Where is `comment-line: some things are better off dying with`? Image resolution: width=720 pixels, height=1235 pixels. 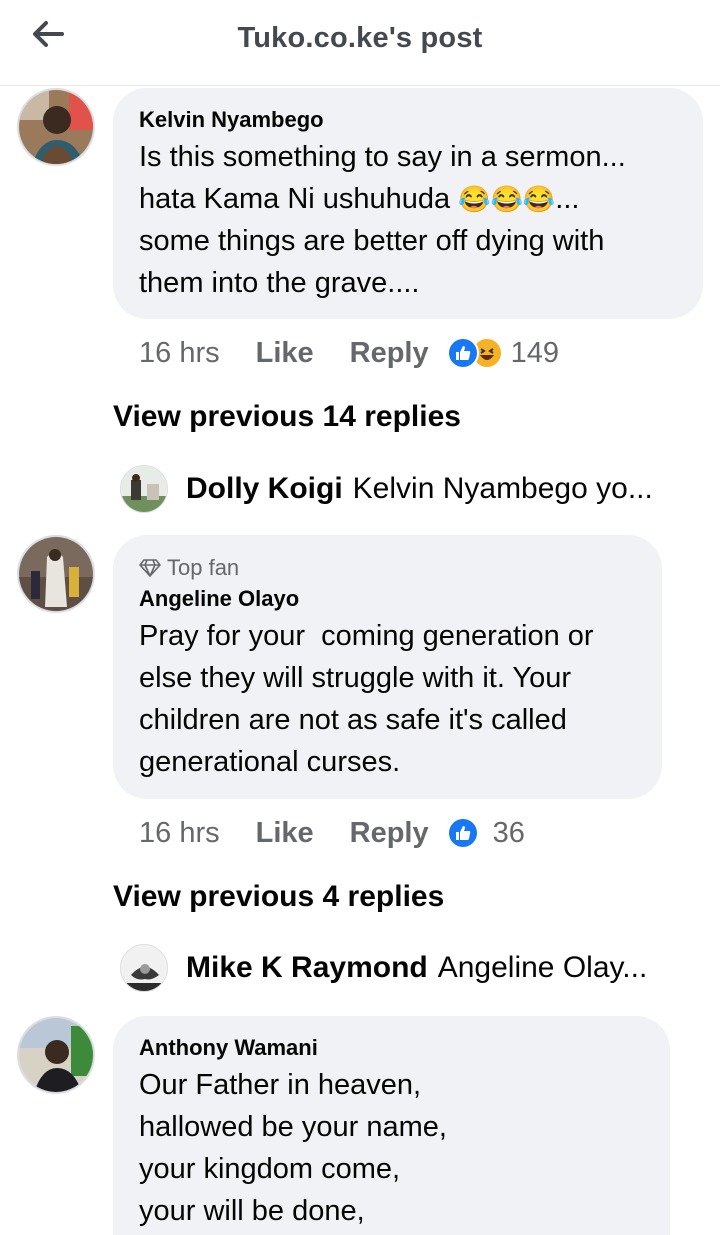
comment-line: some things are better off dying with is located at coordinates (372, 241).